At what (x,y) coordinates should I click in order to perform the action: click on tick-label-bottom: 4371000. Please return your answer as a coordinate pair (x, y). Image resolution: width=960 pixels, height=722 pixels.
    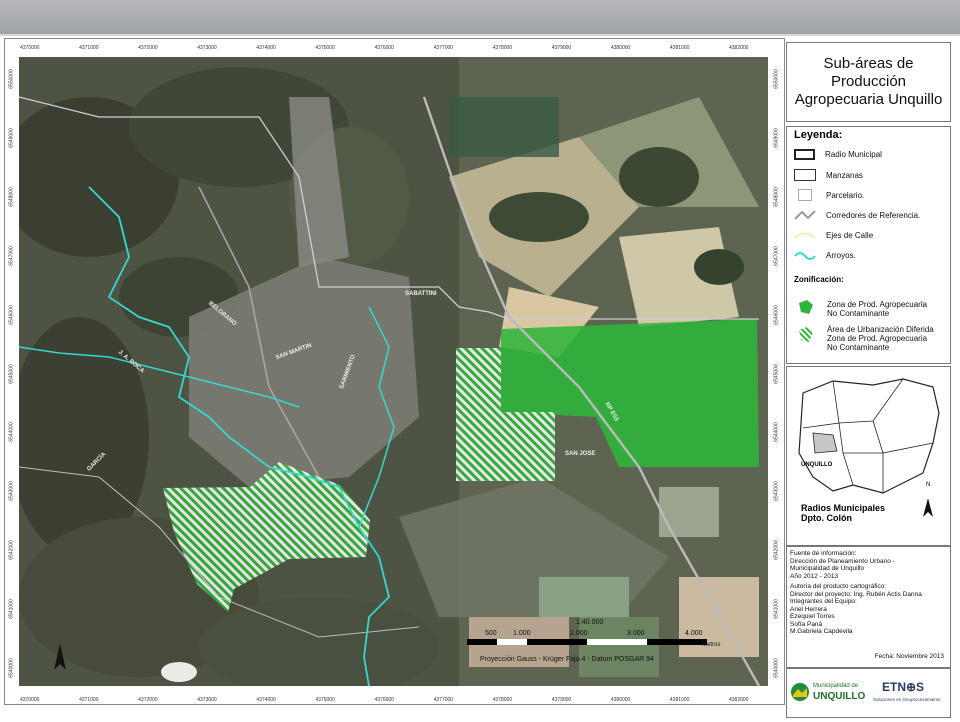
    Looking at the image, I should click on (89, 700).